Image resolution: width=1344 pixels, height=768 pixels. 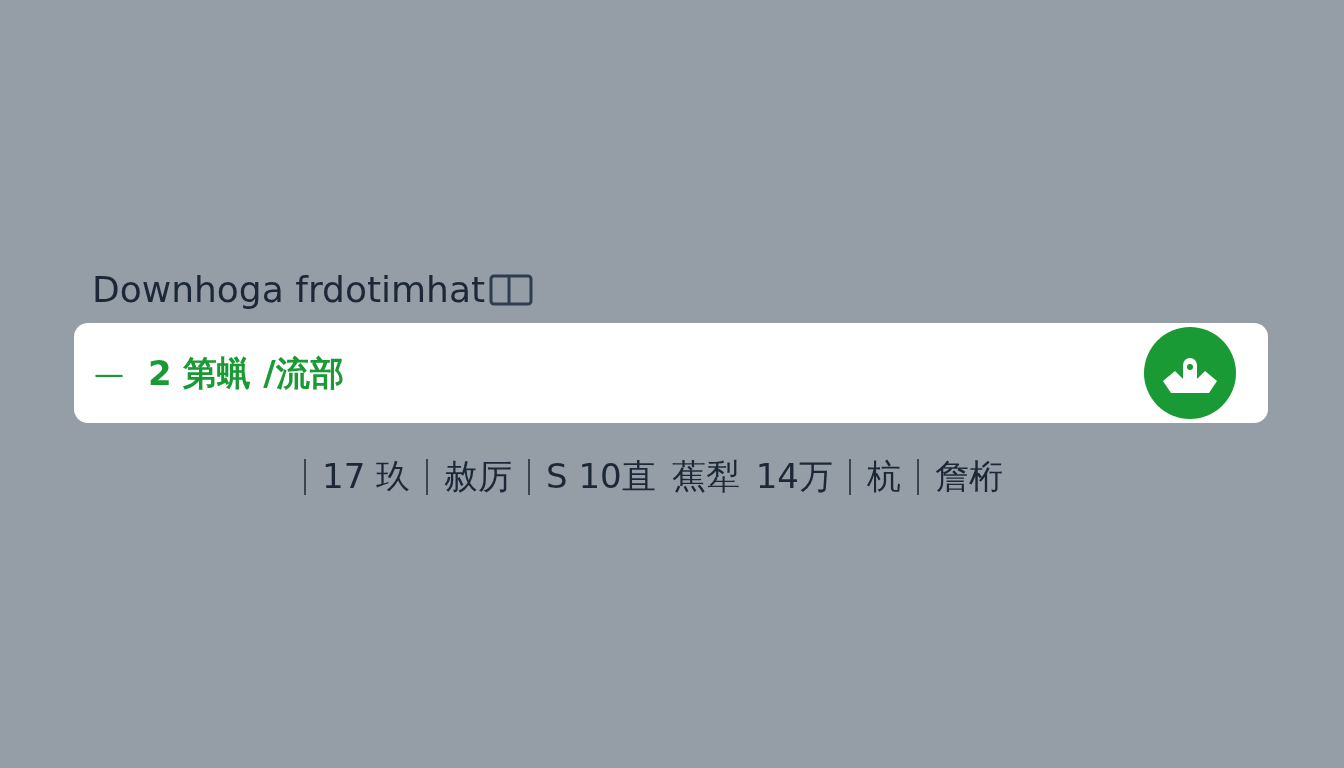 I want to click on stat-label: 赦厉, so click(x=478, y=477).